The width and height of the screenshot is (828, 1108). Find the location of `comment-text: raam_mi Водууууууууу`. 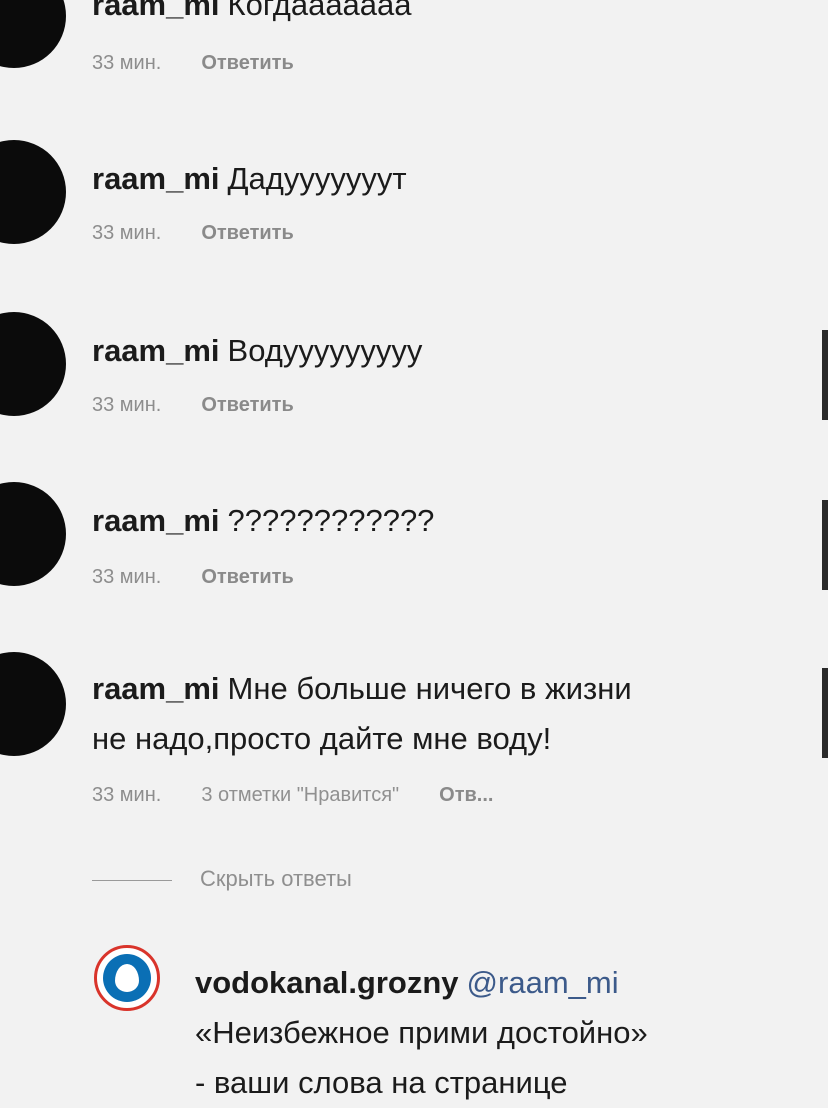

comment-text: raam_mi Водууууууууу is located at coordinates (257, 351).